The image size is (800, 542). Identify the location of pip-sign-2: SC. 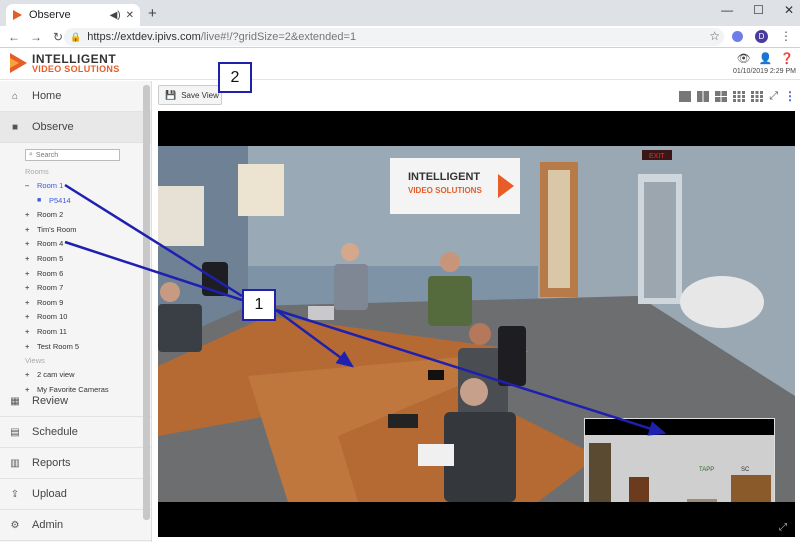
(745, 470).